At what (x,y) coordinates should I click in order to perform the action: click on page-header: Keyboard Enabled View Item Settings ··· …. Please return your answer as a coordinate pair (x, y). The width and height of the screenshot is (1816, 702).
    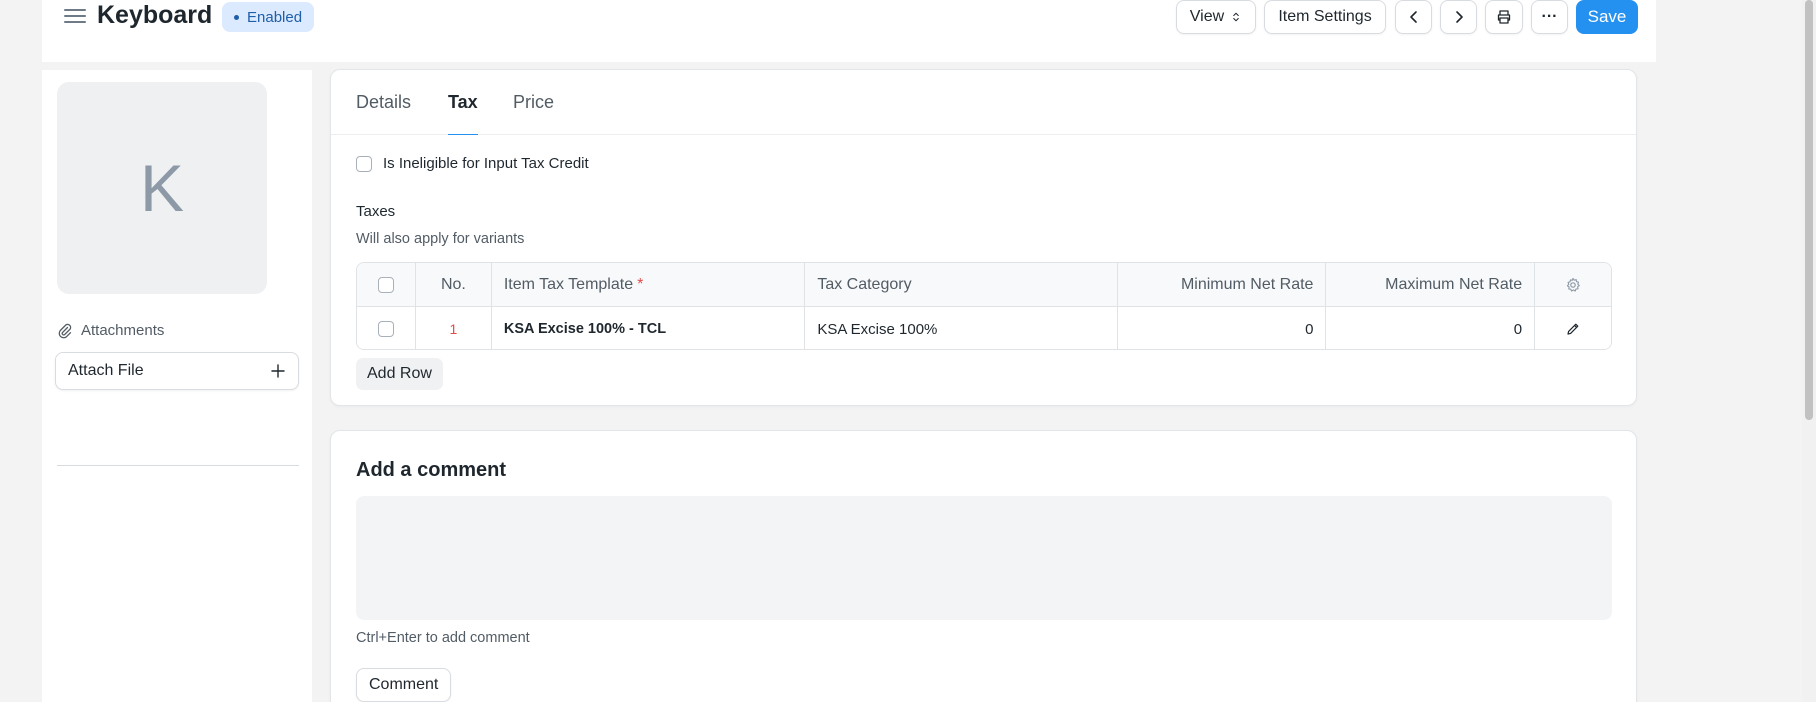
    Looking at the image, I should click on (849, 31).